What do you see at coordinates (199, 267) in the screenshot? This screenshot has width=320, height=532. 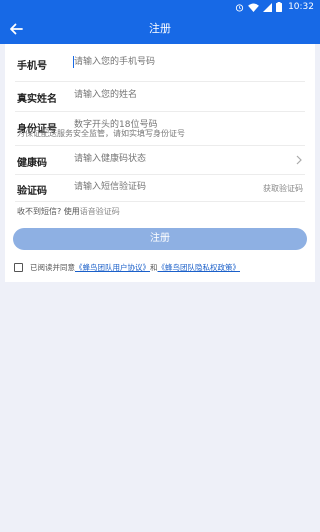 I see `privacy-policy-link: 《蜂鸟团队隐私权政策》` at bounding box center [199, 267].